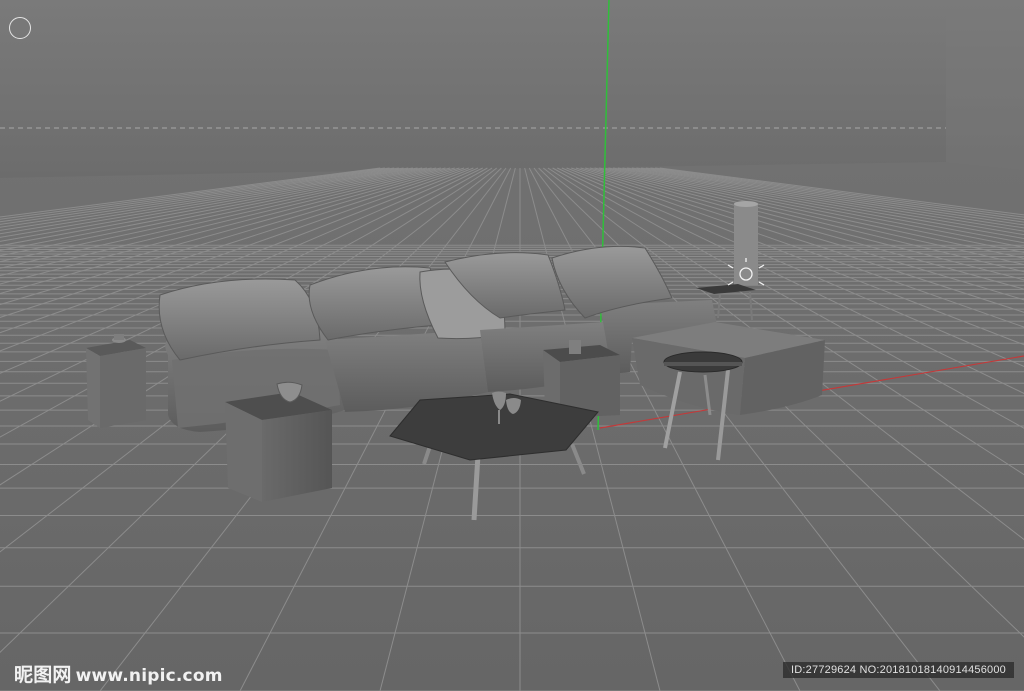  Describe the element at coordinates (20, 28) in the screenshot. I see `rotate-circle-icon` at that location.